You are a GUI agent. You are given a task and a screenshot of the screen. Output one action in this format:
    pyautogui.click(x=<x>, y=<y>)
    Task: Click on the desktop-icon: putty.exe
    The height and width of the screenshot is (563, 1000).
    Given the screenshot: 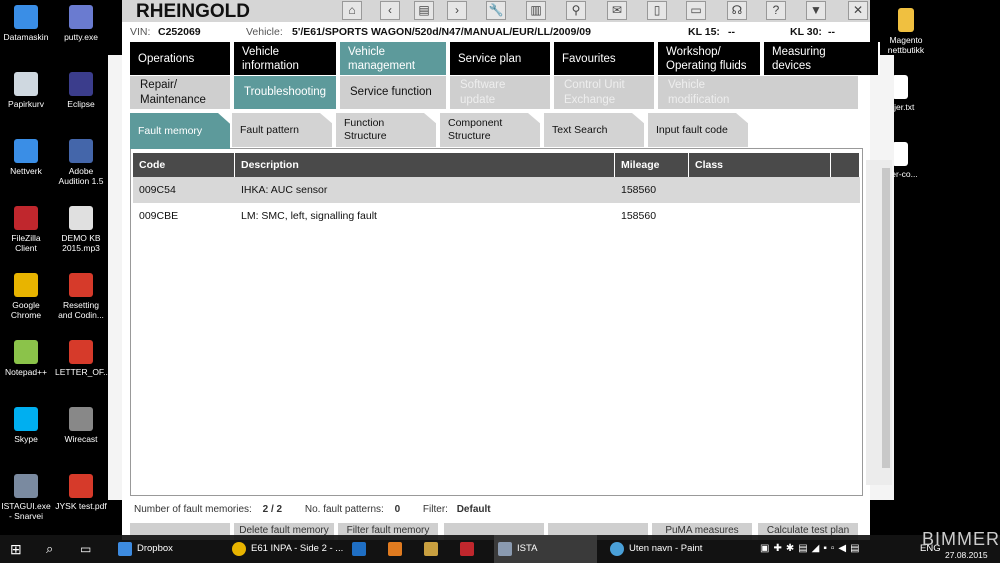 What is the action you would take?
    pyautogui.click(x=81, y=23)
    